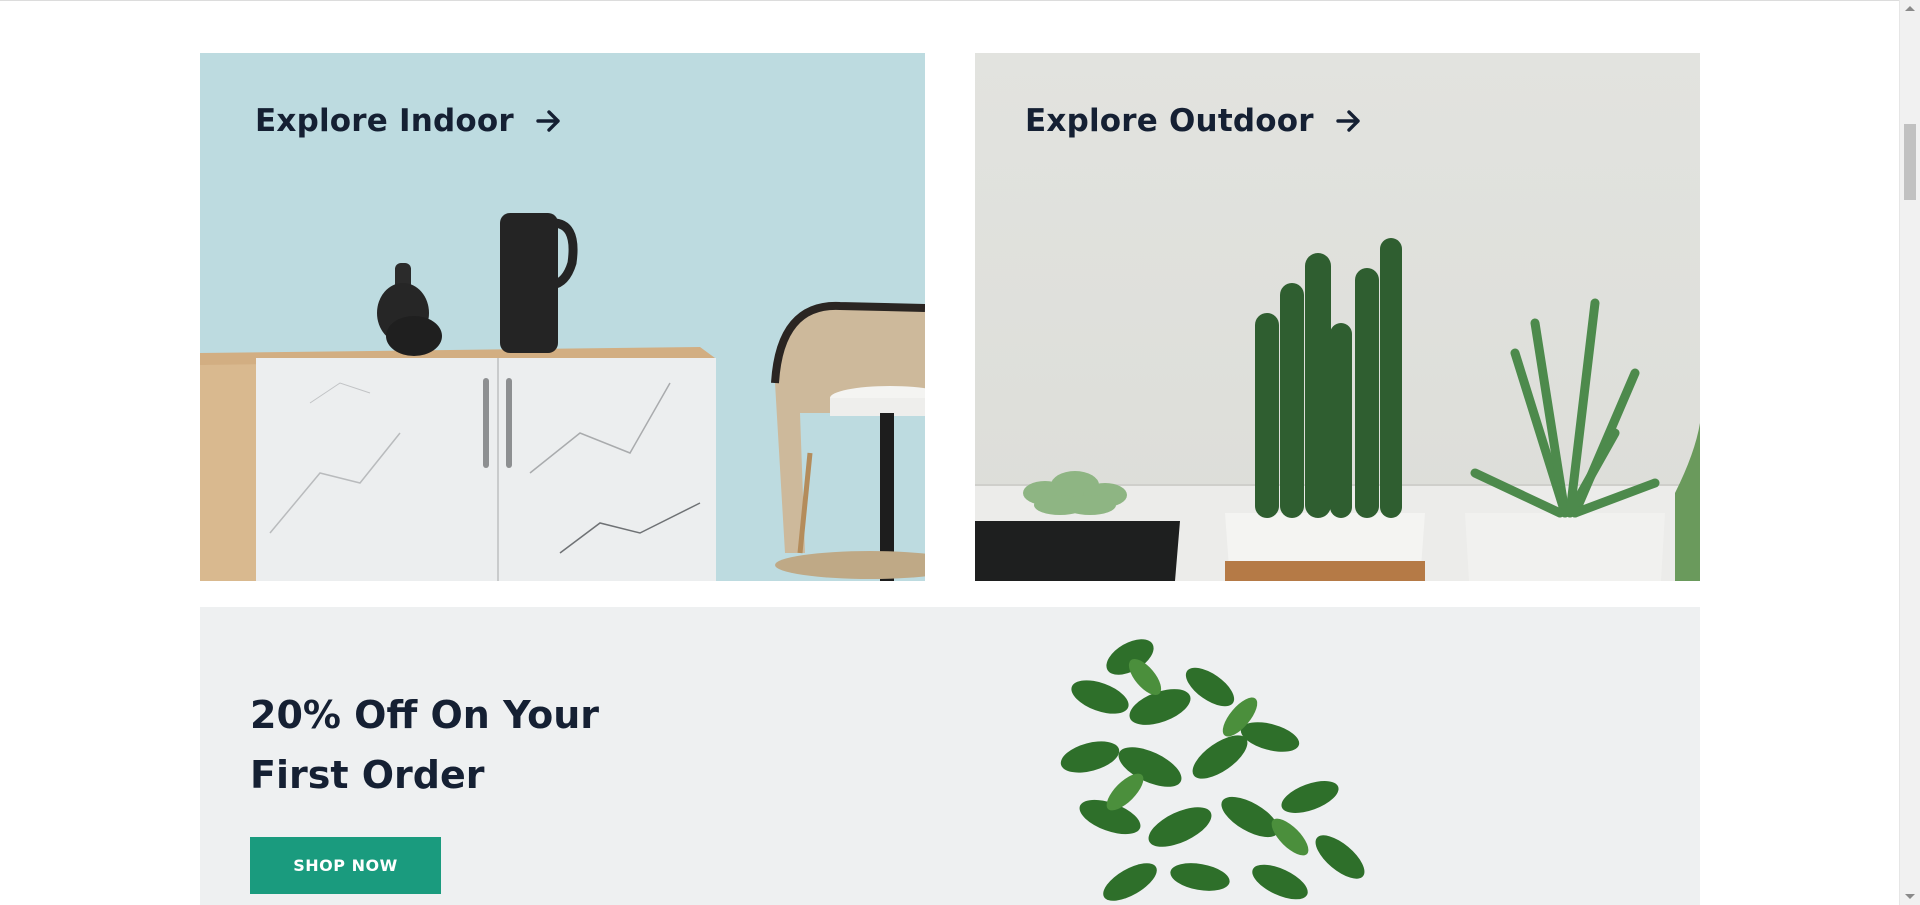  Describe the element at coordinates (1909, 452) in the screenshot. I see `vertical-scrollbar` at that location.